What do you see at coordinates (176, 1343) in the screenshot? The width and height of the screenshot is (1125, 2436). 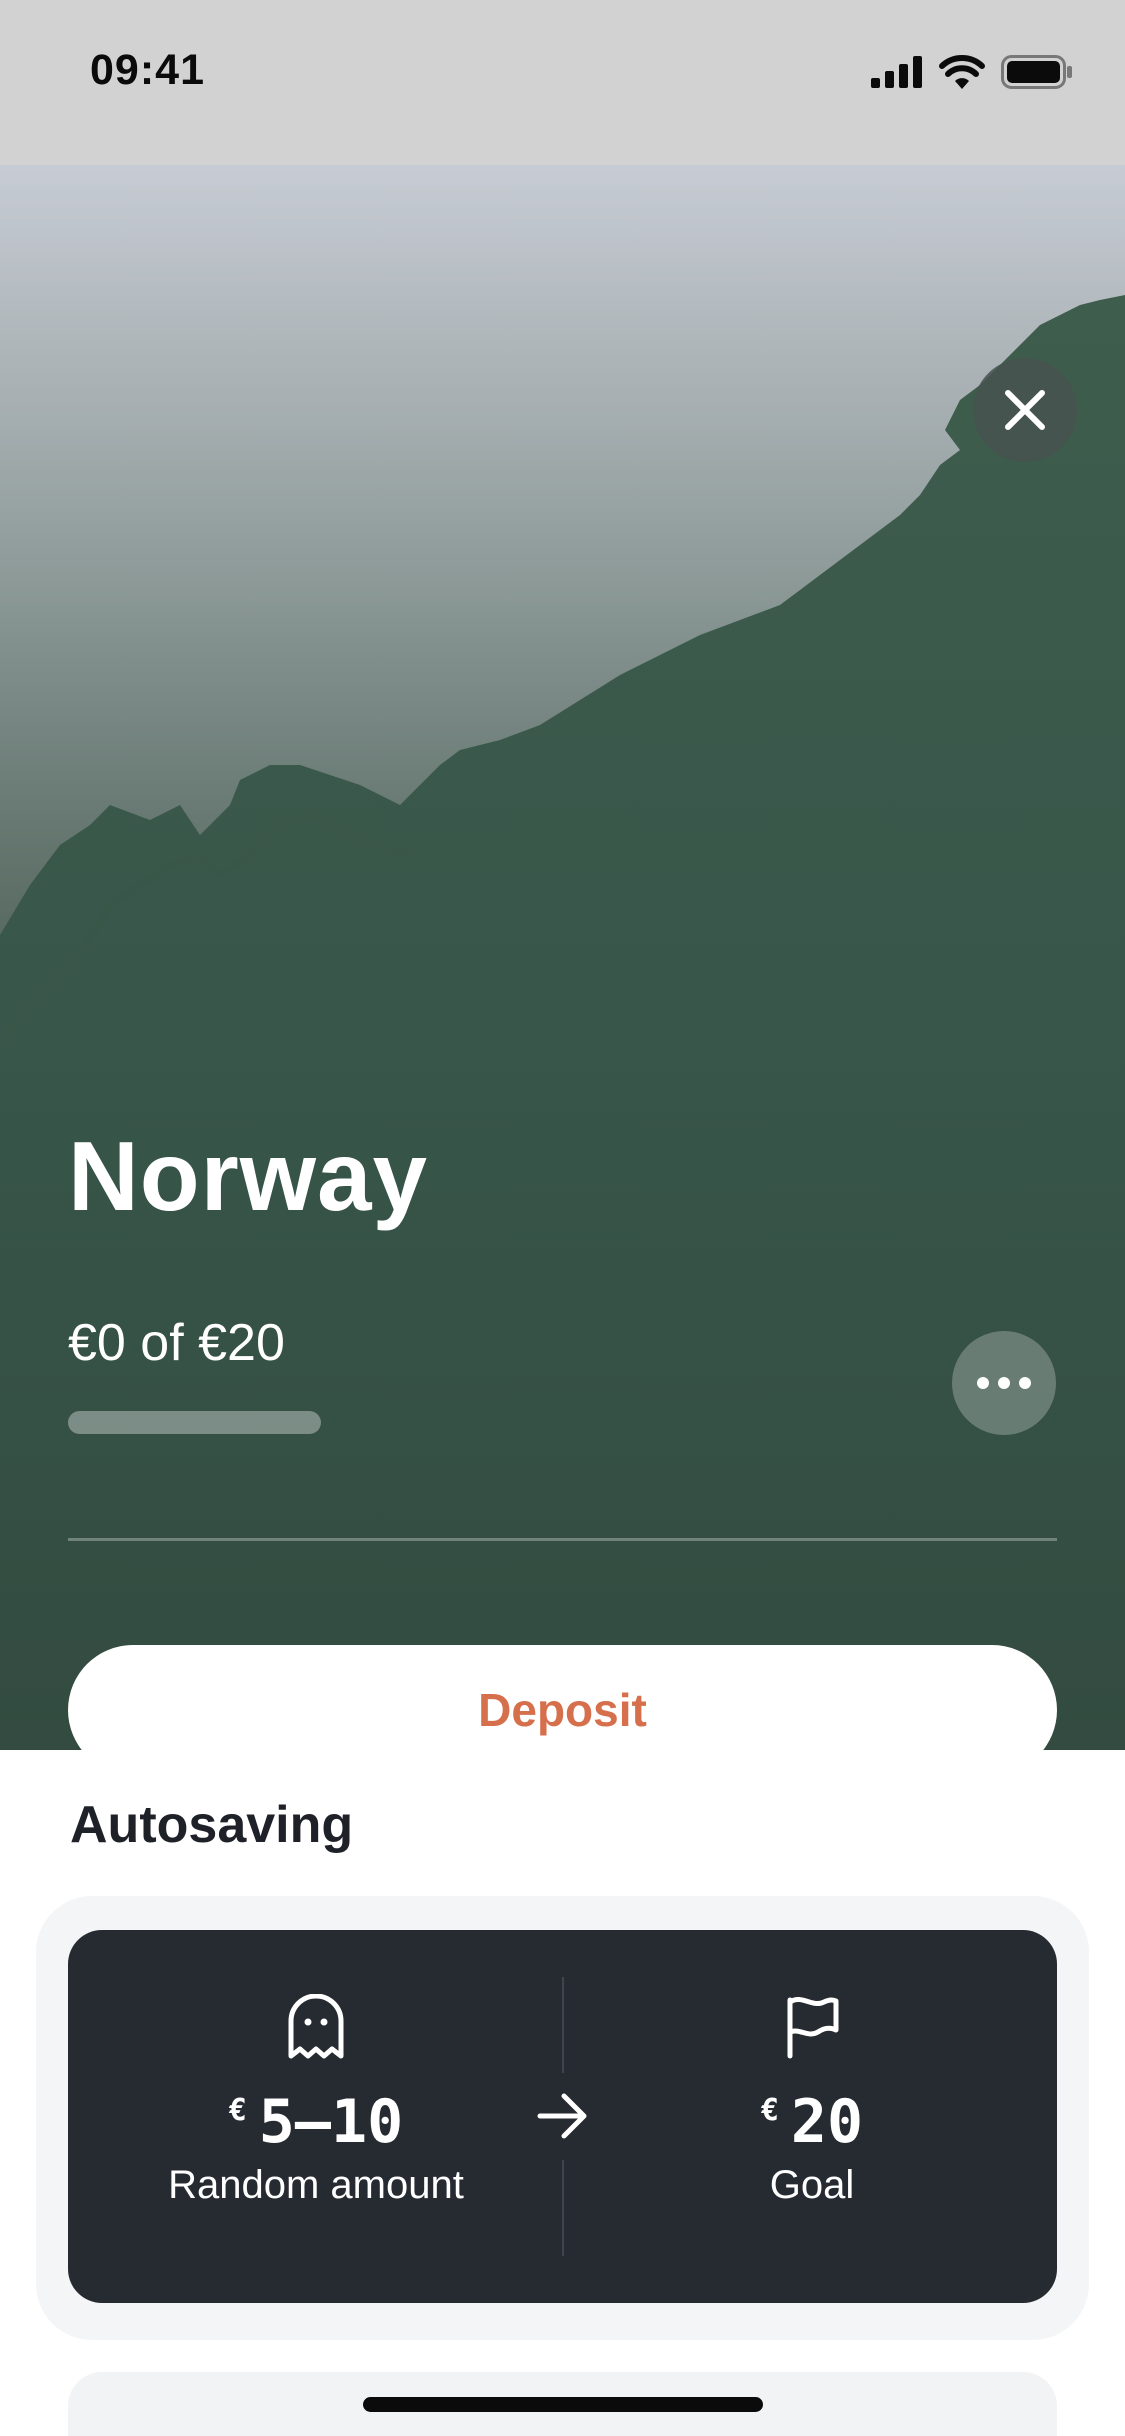 I see `goal-progress-text: €0 of €20` at bounding box center [176, 1343].